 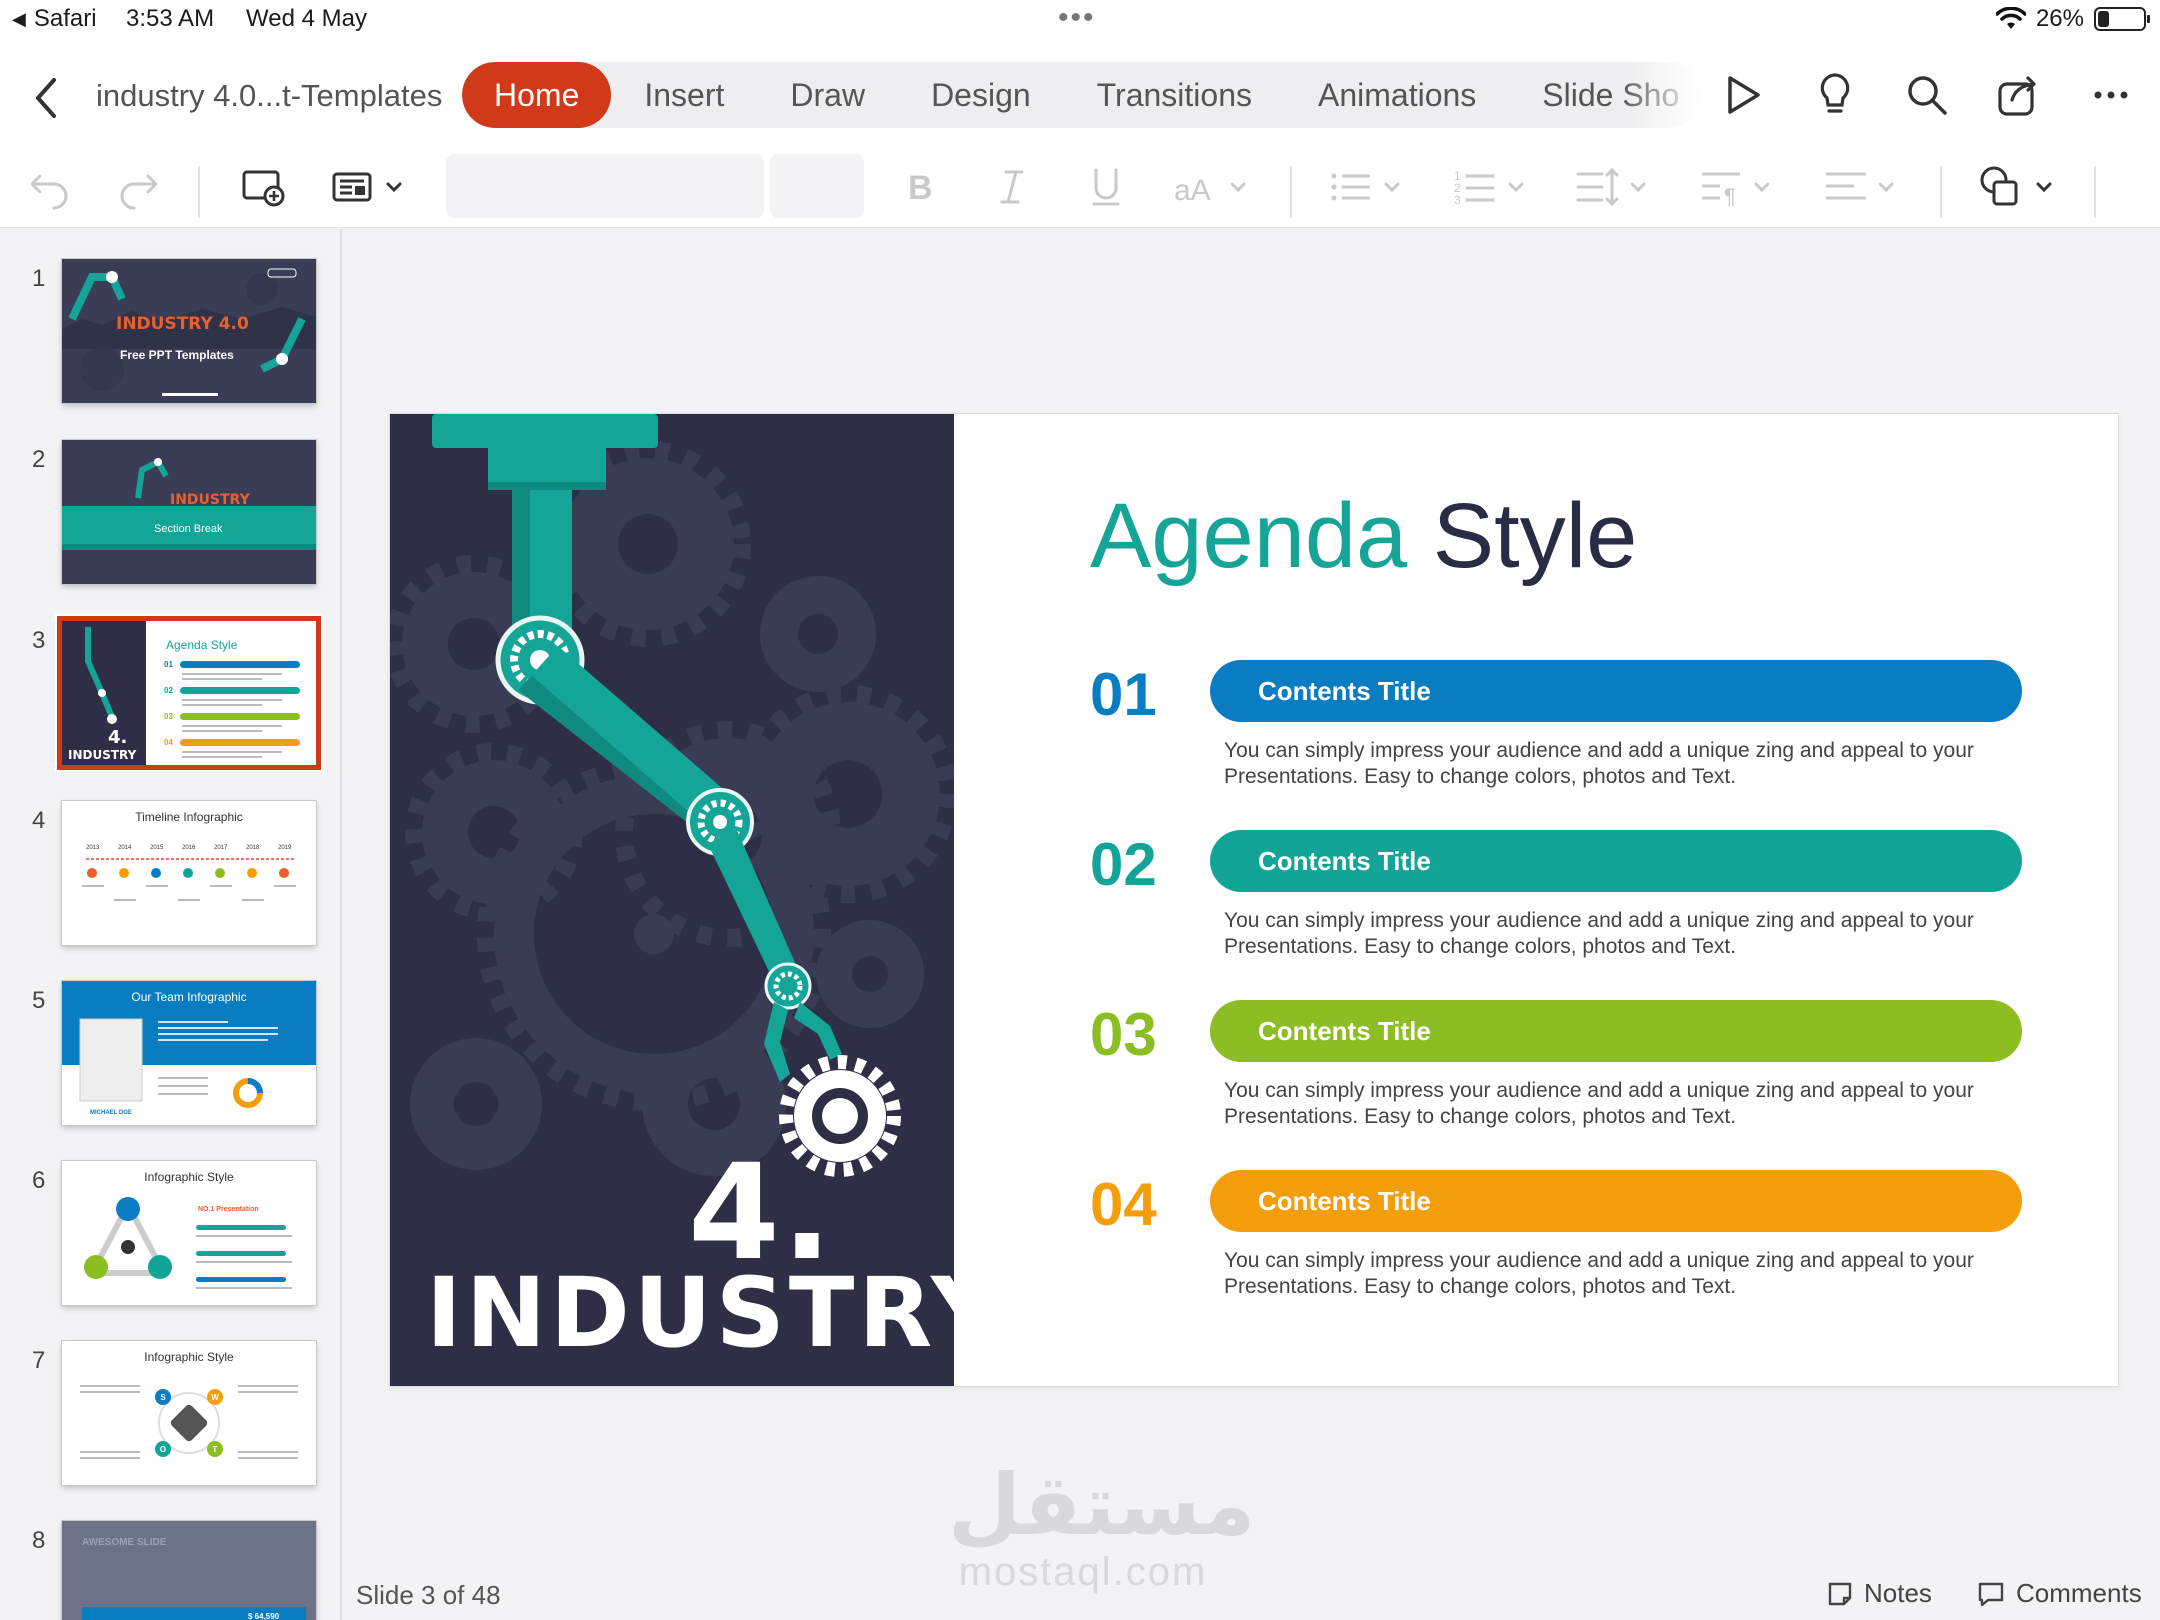 What do you see at coordinates (1083, 1572) in the screenshot?
I see `watermark-latin: mostaql.com` at bounding box center [1083, 1572].